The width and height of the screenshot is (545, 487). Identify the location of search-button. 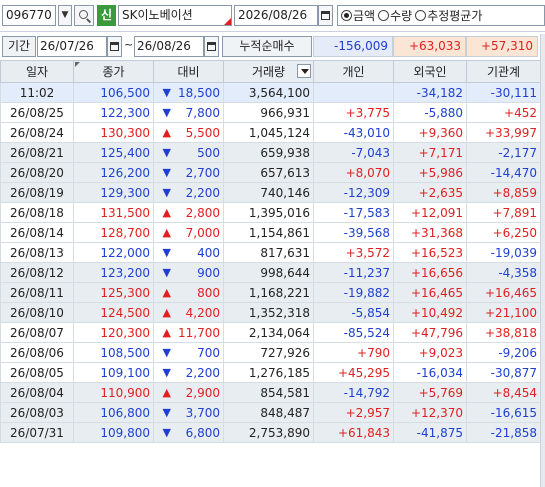
(84, 15).